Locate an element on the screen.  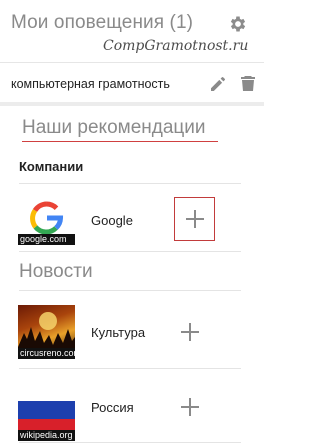
gear-icon is located at coordinates (238, 24).